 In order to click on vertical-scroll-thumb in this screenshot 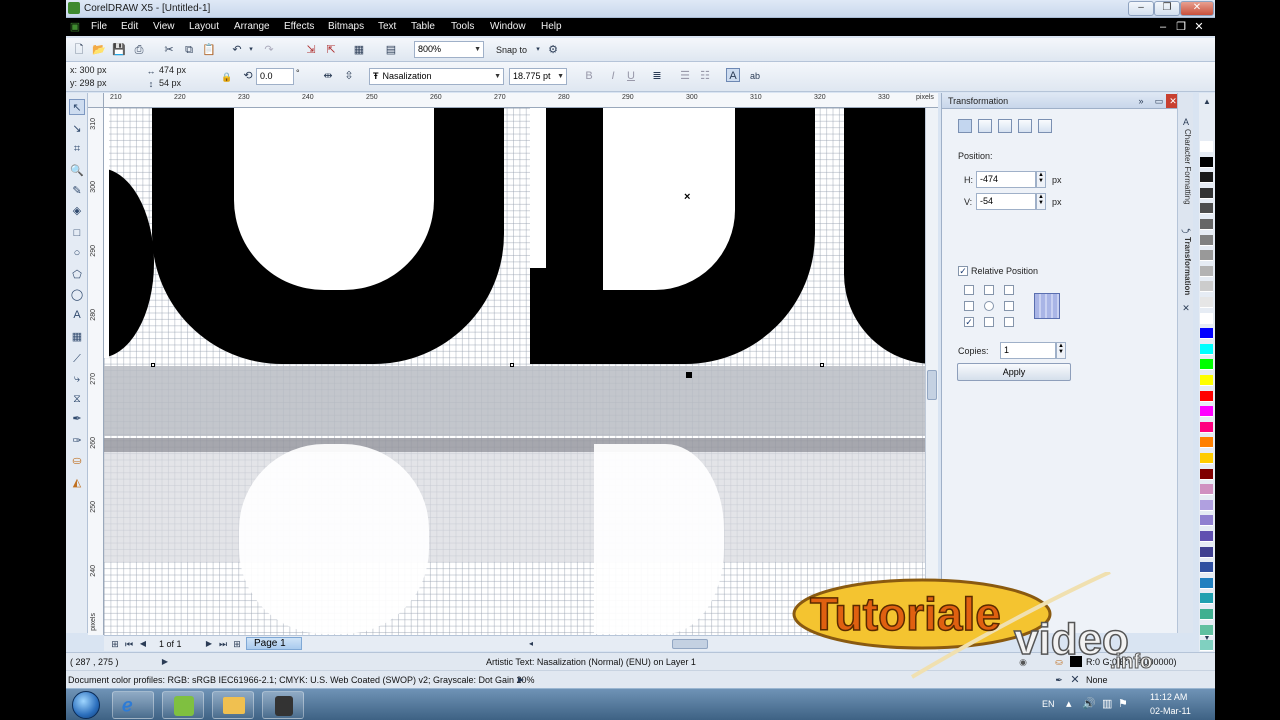, I will do `click(932, 385)`.